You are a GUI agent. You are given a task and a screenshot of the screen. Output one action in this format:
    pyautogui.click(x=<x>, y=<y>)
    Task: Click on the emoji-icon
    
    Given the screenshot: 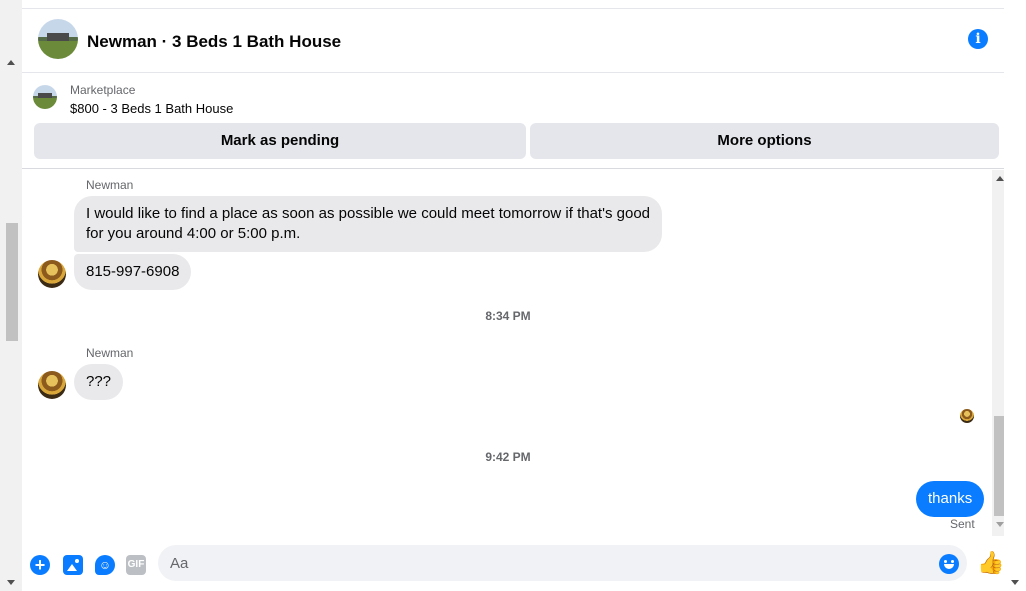 What is the action you would take?
    pyautogui.click(x=949, y=564)
    